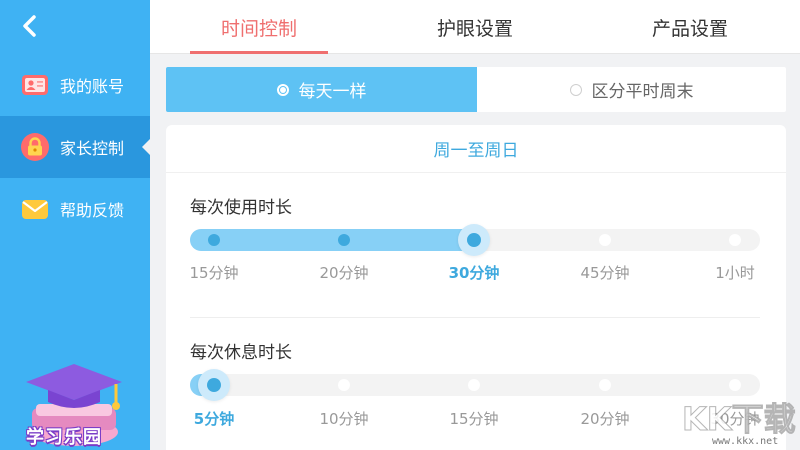 Image resolution: width=800 pixels, height=450 pixels. Describe the element at coordinates (92, 210) in the screenshot. I see `sidebar-item-label: 帮助反馈` at that location.